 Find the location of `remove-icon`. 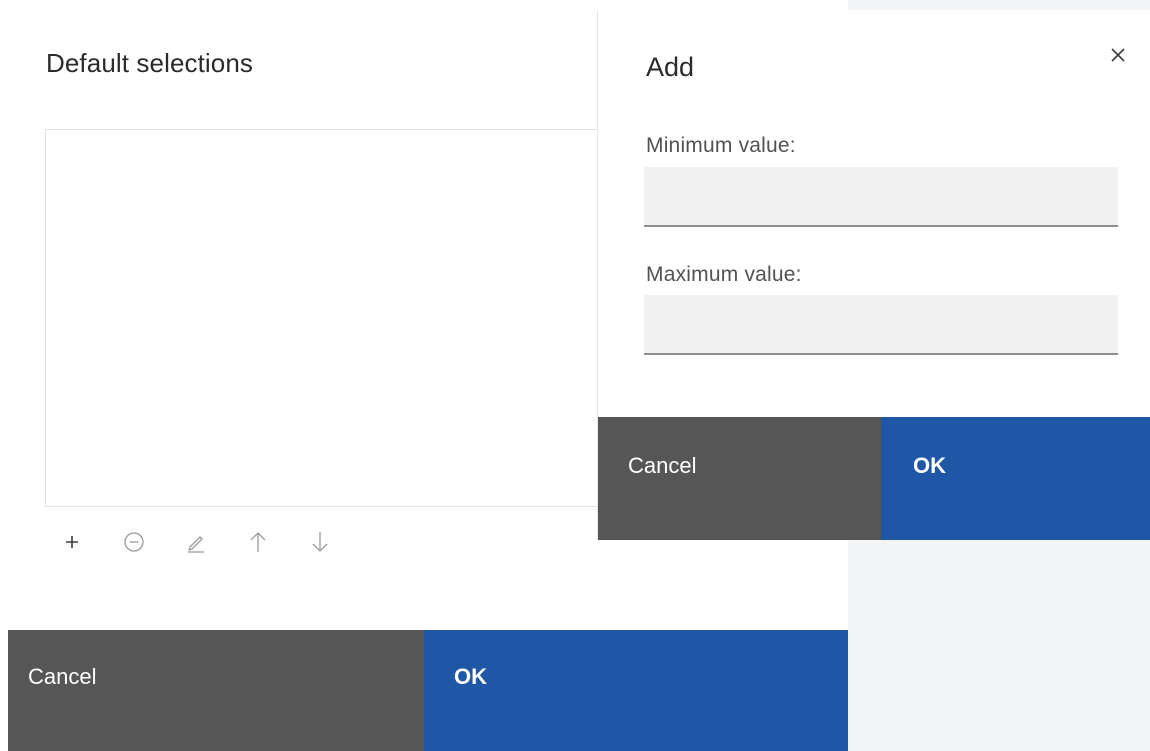

remove-icon is located at coordinates (134, 542).